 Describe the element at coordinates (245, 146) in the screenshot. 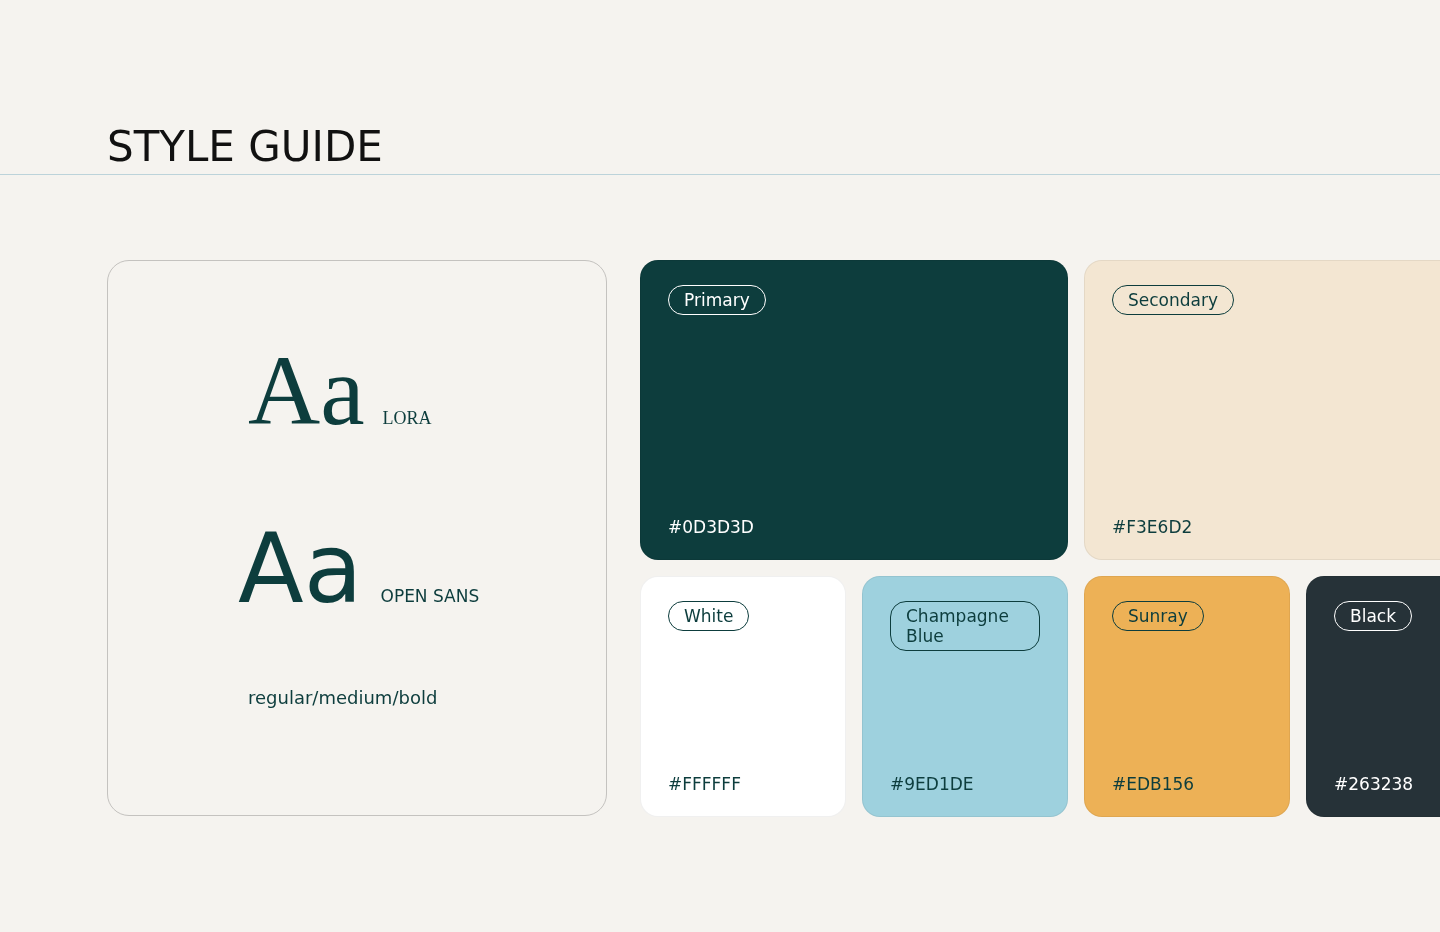

I see `page-title: STYLE GUIDE` at that location.